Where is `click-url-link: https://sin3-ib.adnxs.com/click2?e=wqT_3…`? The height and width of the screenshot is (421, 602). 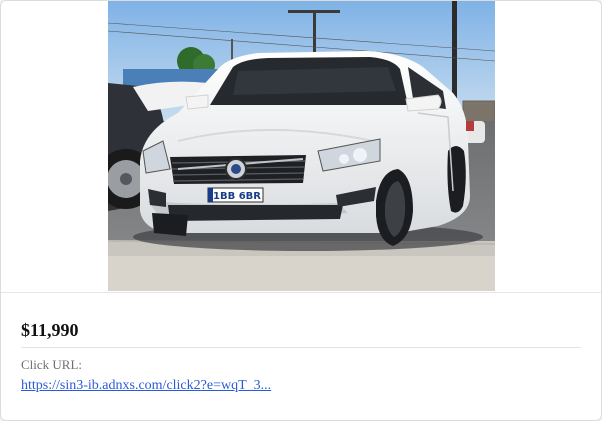 click-url-link: https://sin3-ib.adnxs.com/click2?e=wqT_3… is located at coordinates (146, 386).